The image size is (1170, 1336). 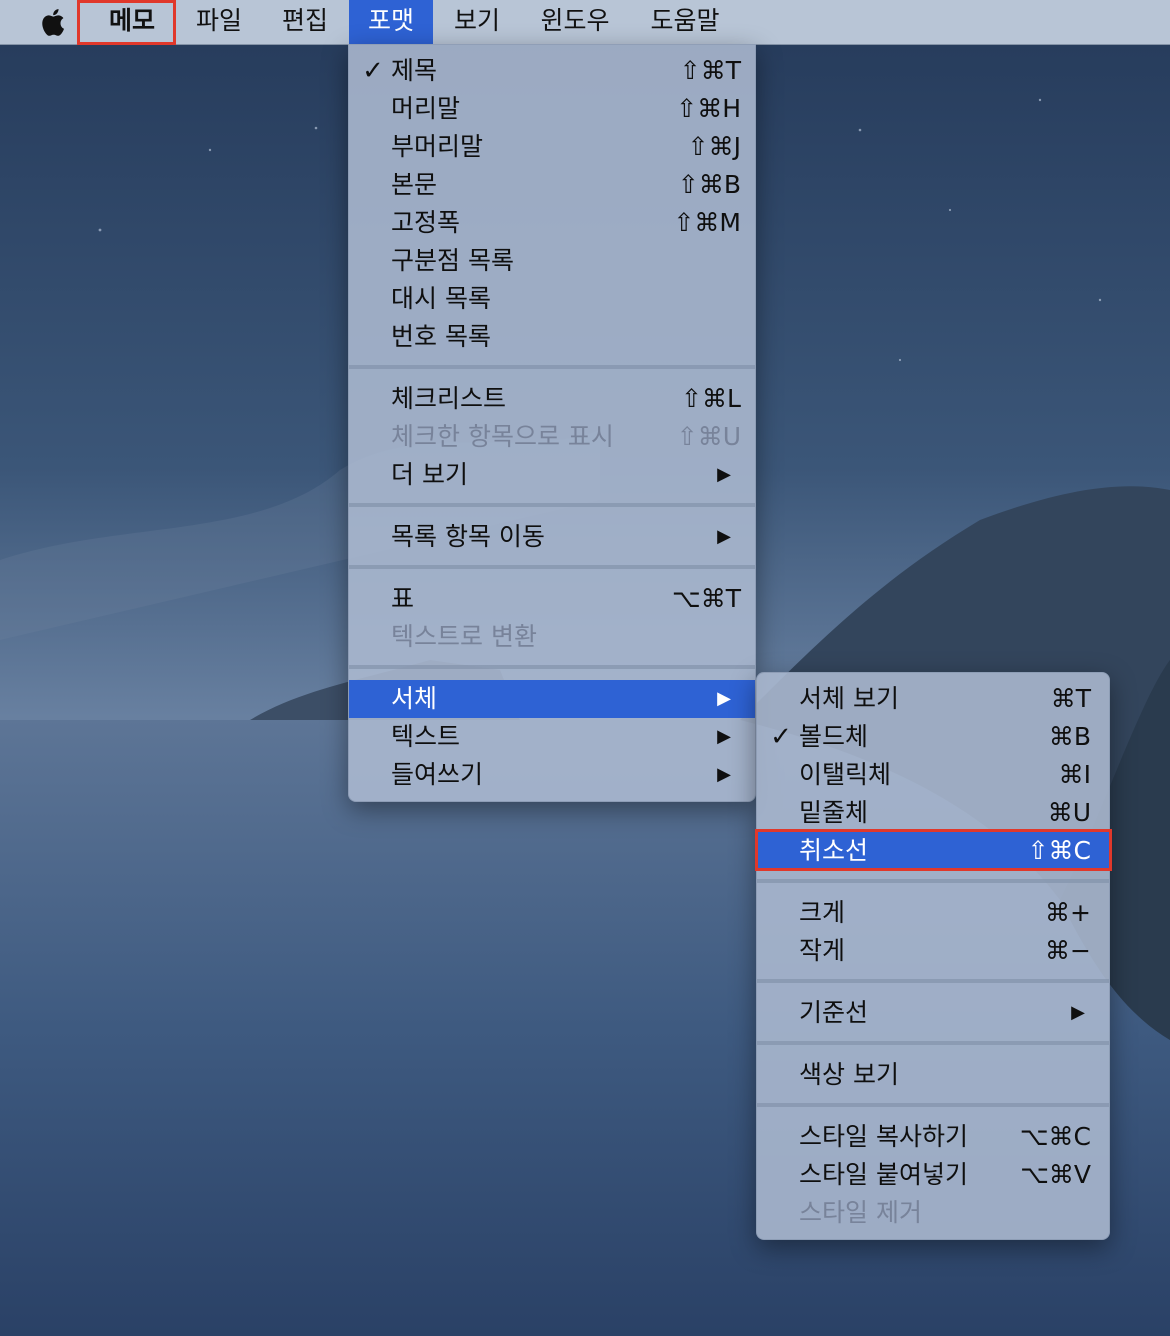 What do you see at coordinates (552, 699) in the screenshot?
I see `menu-item-font: 서체 ▶` at bounding box center [552, 699].